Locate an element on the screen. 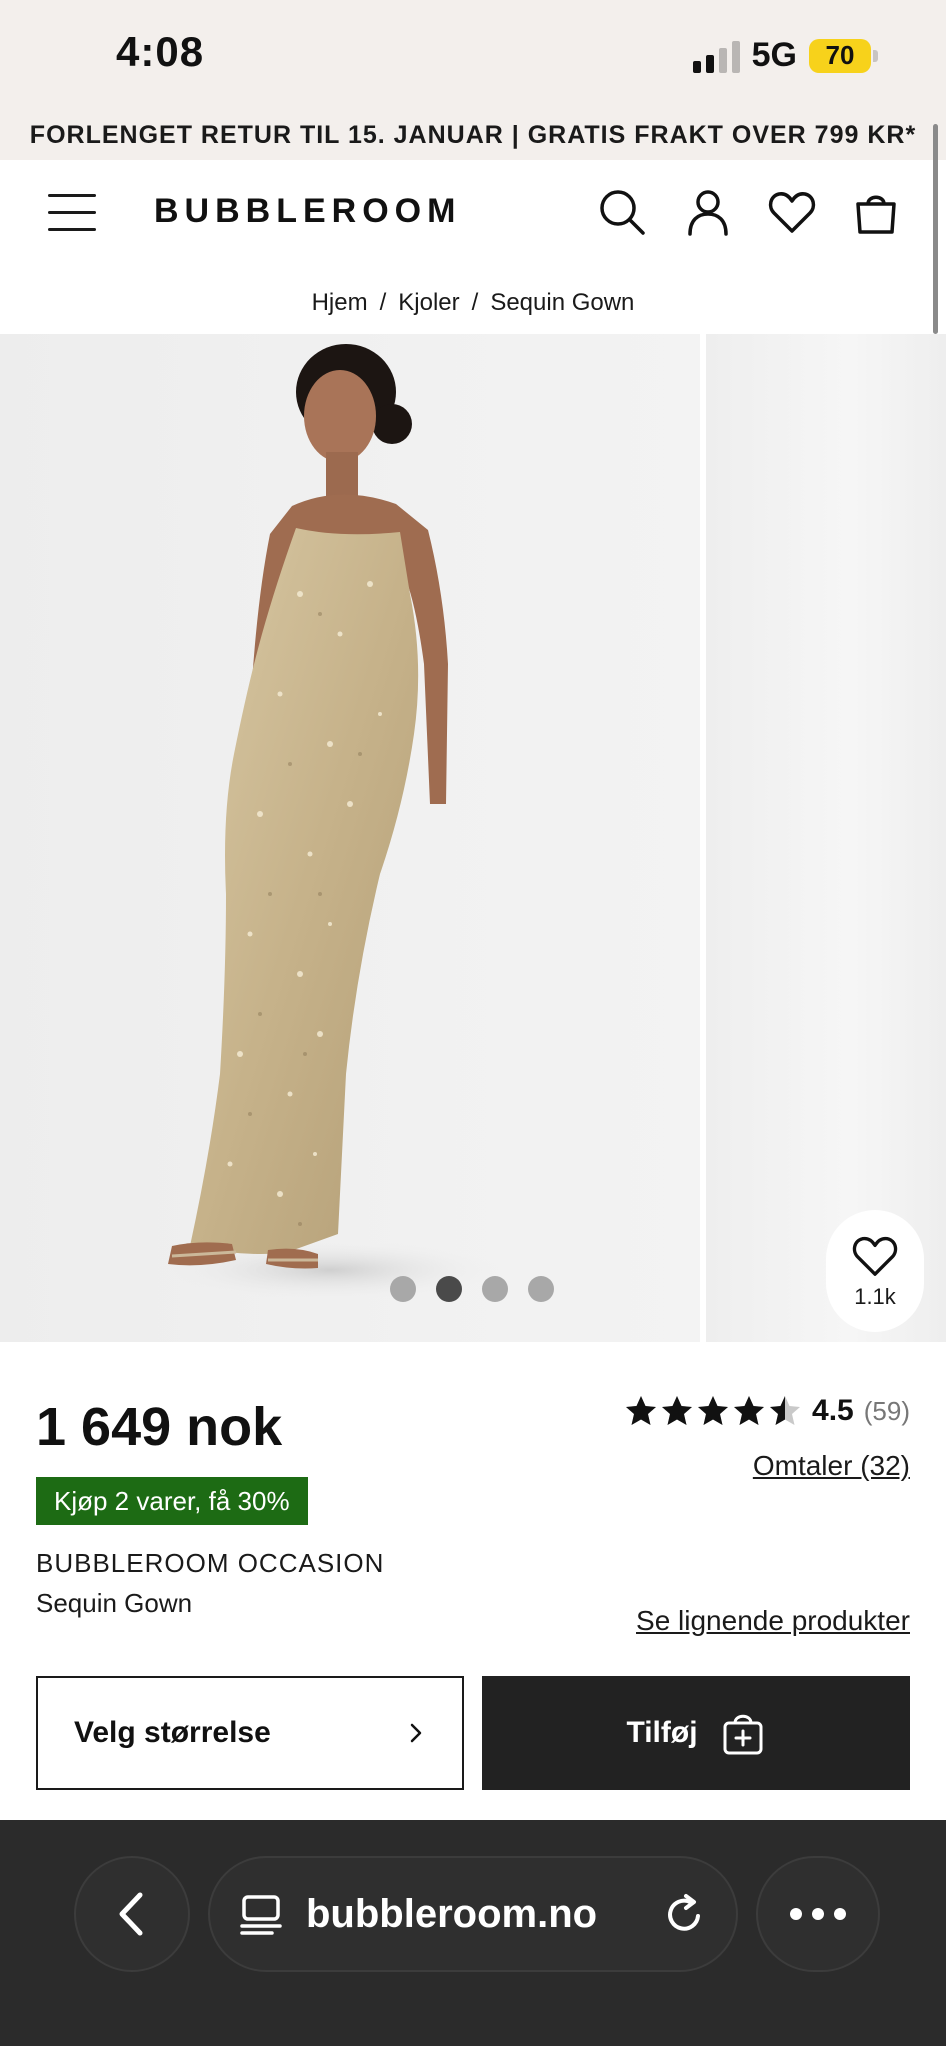  browser-toolbar: bubbleroom.no is located at coordinates (473, 1933).